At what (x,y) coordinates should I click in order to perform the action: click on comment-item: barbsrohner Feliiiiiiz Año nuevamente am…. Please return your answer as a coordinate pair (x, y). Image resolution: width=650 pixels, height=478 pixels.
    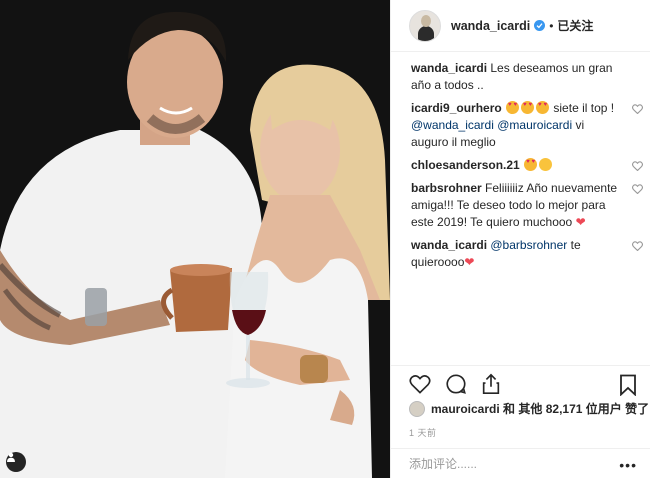
    Looking at the image, I should click on (527, 205).